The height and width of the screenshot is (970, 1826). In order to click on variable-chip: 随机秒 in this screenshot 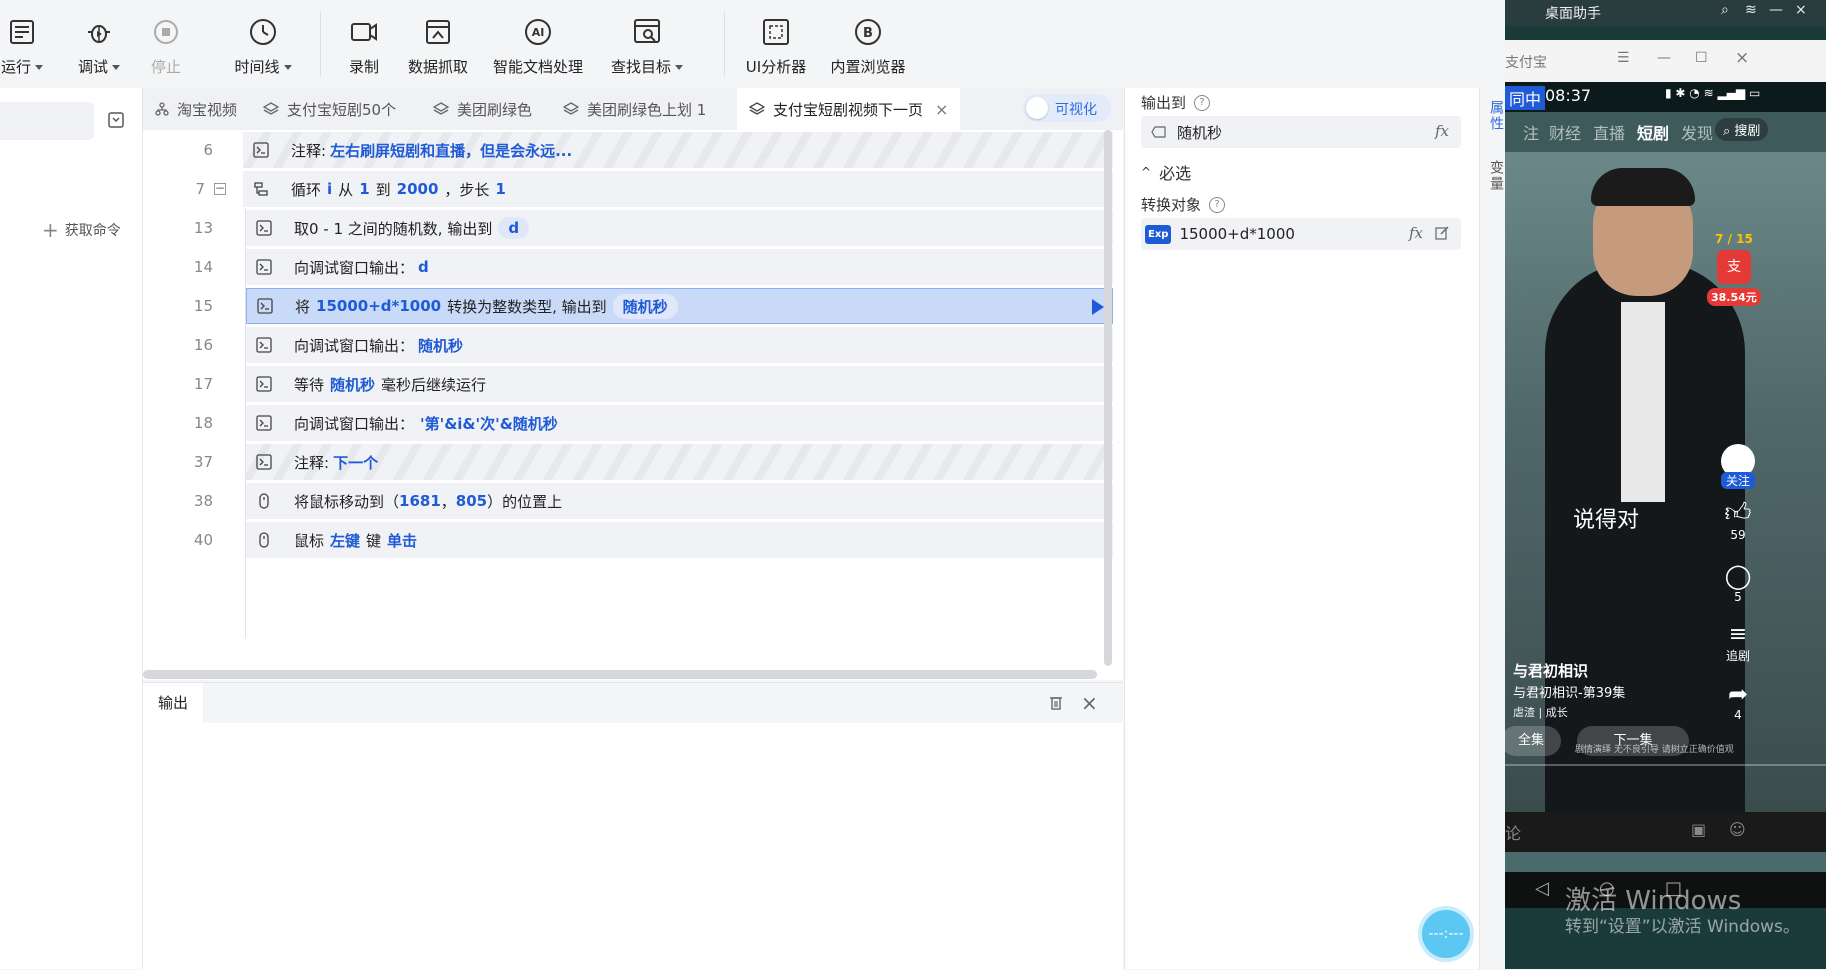, I will do `click(645, 306)`.